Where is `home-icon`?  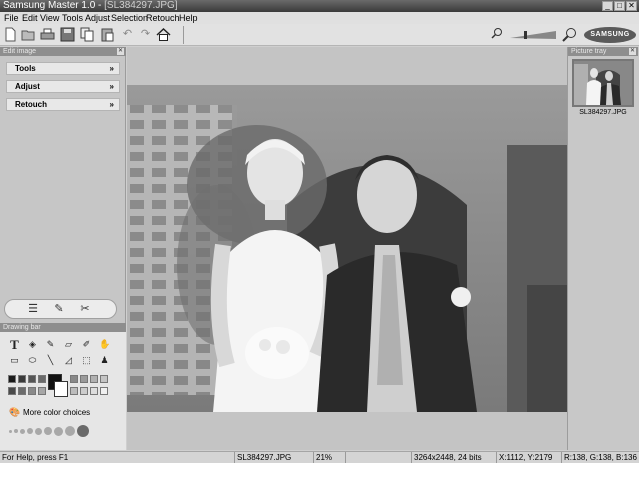
home-icon is located at coordinates (163, 34).